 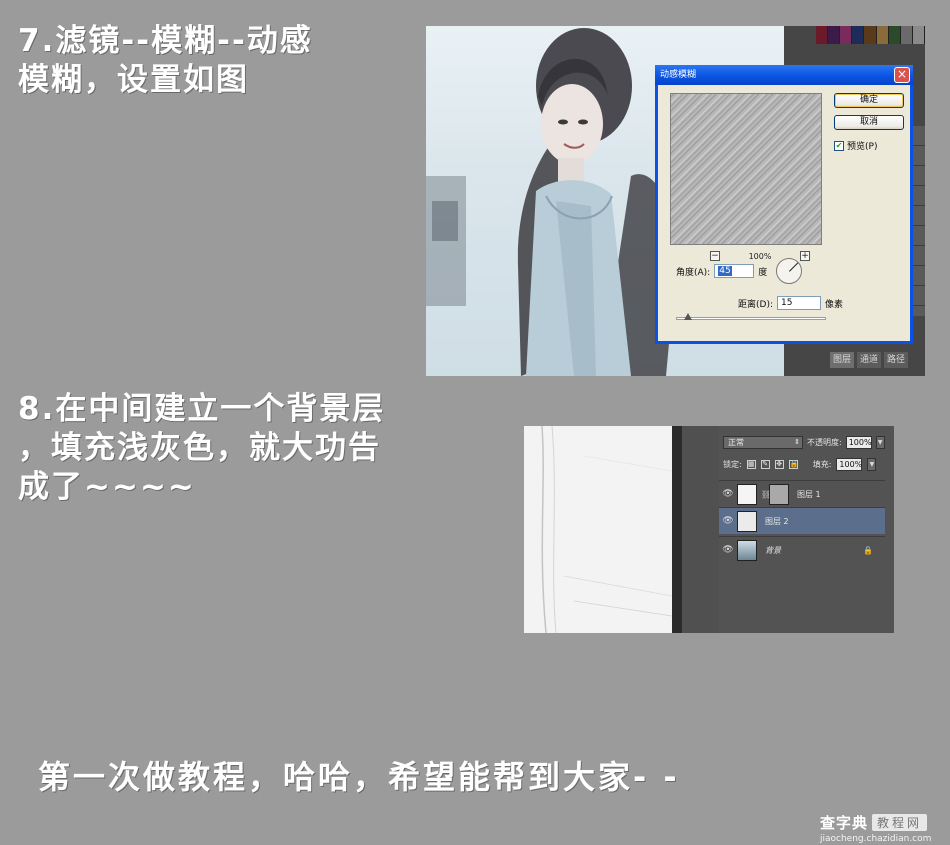 I want to click on step8-caption: 8.在中间建立一个背景层 ，填充浅灰色，就大功告 成了~~~~, so click(x=201, y=448).